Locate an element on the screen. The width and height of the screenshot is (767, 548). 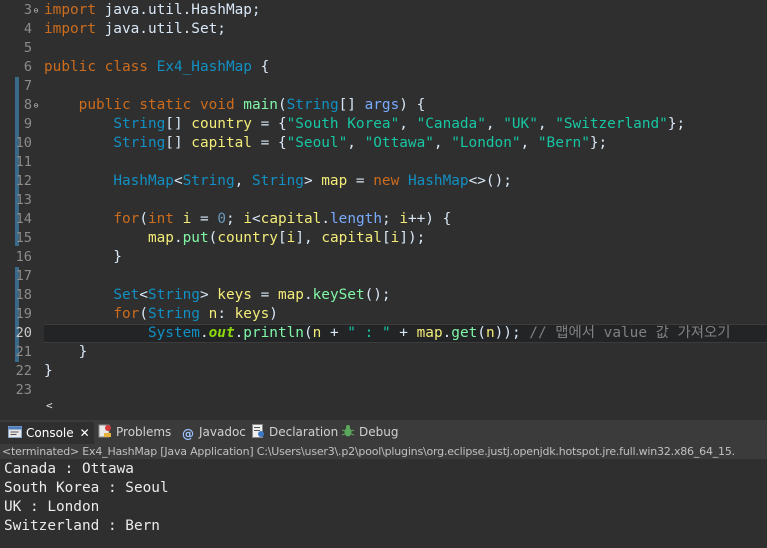
code-token: java.util.HashMap; is located at coordinates (178, 10).